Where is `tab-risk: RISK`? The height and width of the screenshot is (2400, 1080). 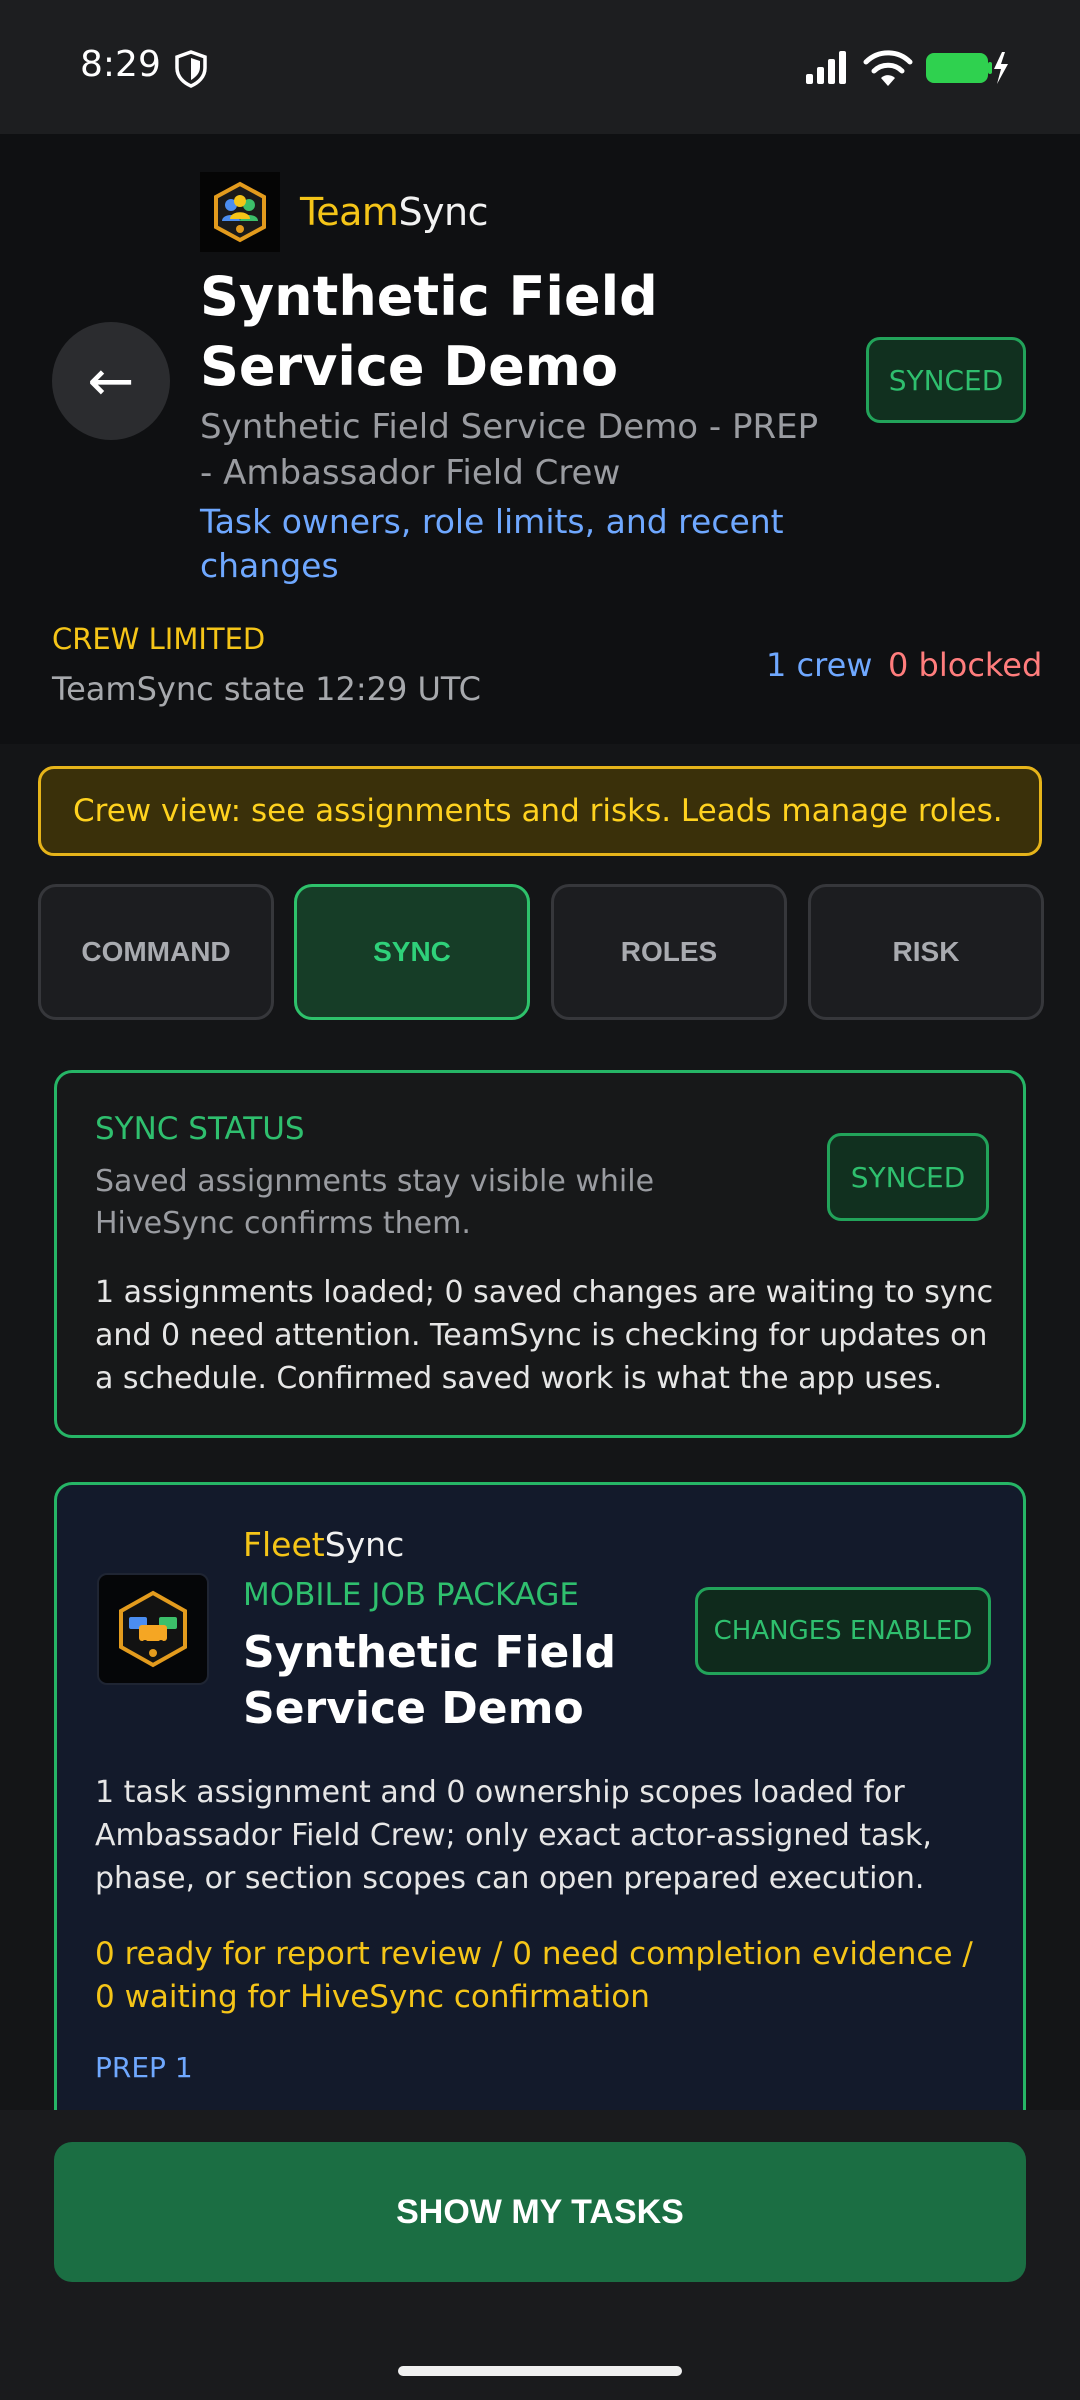 tab-risk: RISK is located at coordinates (926, 952).